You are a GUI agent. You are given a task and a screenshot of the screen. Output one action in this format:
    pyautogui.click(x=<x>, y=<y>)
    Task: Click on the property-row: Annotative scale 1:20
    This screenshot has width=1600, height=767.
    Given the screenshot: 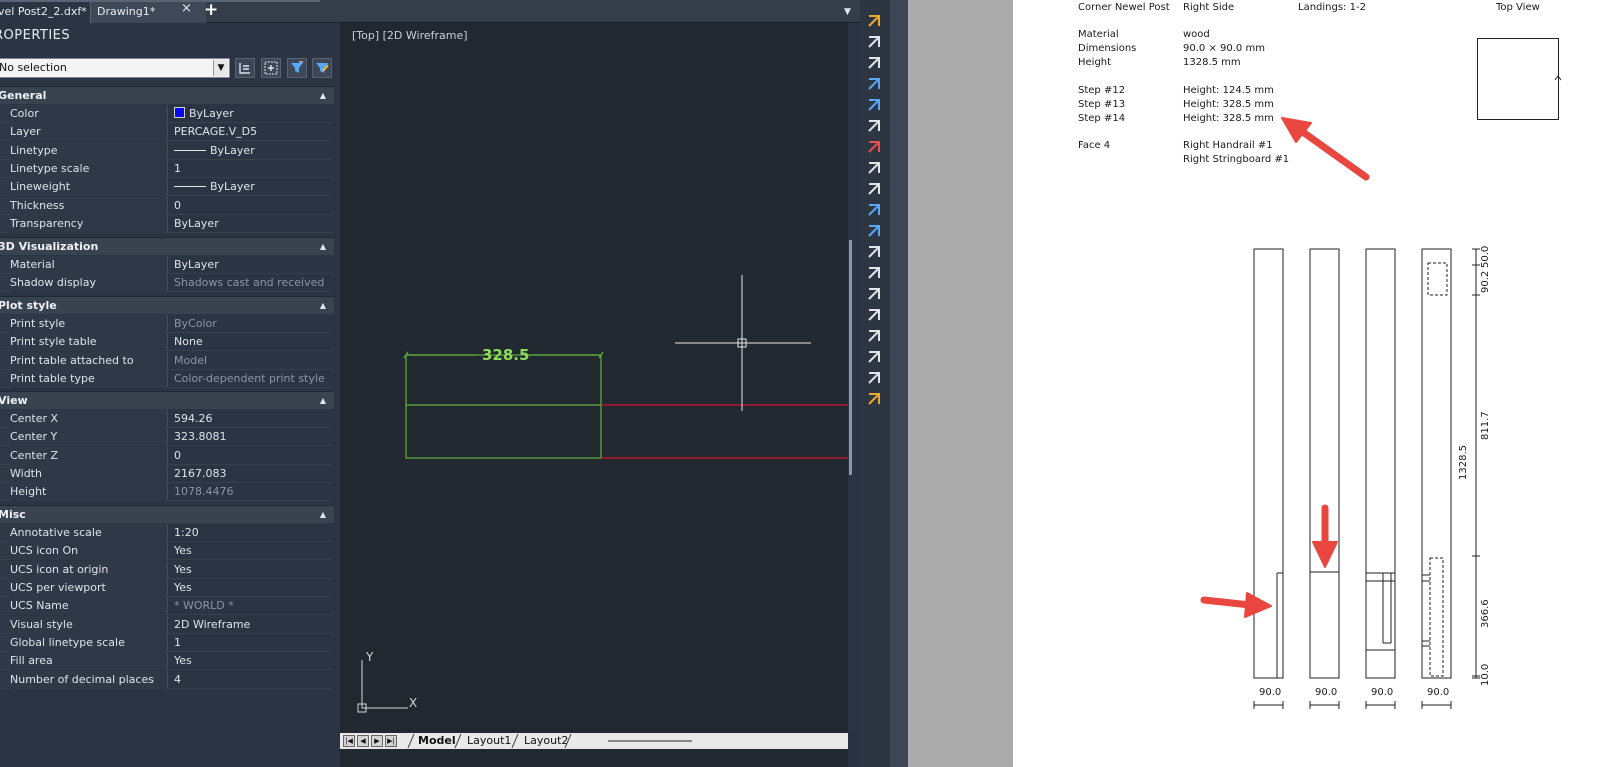 What is the action you would take?
    pyautogui.click(x=166, y=533)
    